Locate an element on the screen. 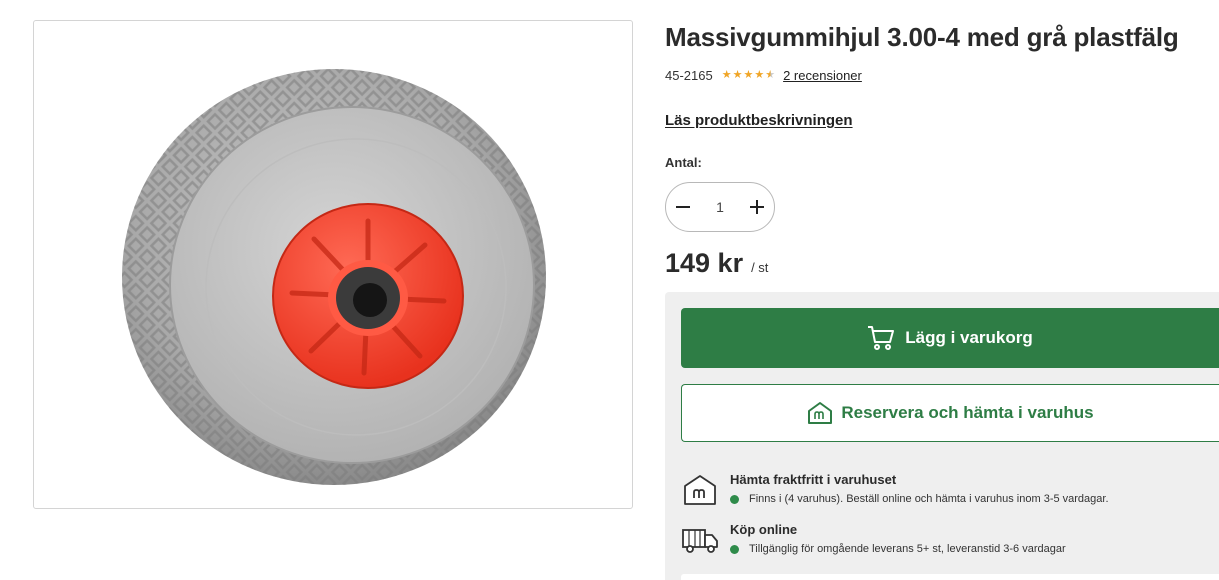 The width and height of the screenshot is (1219, 580). rating-stars: ★ ★ ★ ★ ★ is located at coordinates (748, 75).